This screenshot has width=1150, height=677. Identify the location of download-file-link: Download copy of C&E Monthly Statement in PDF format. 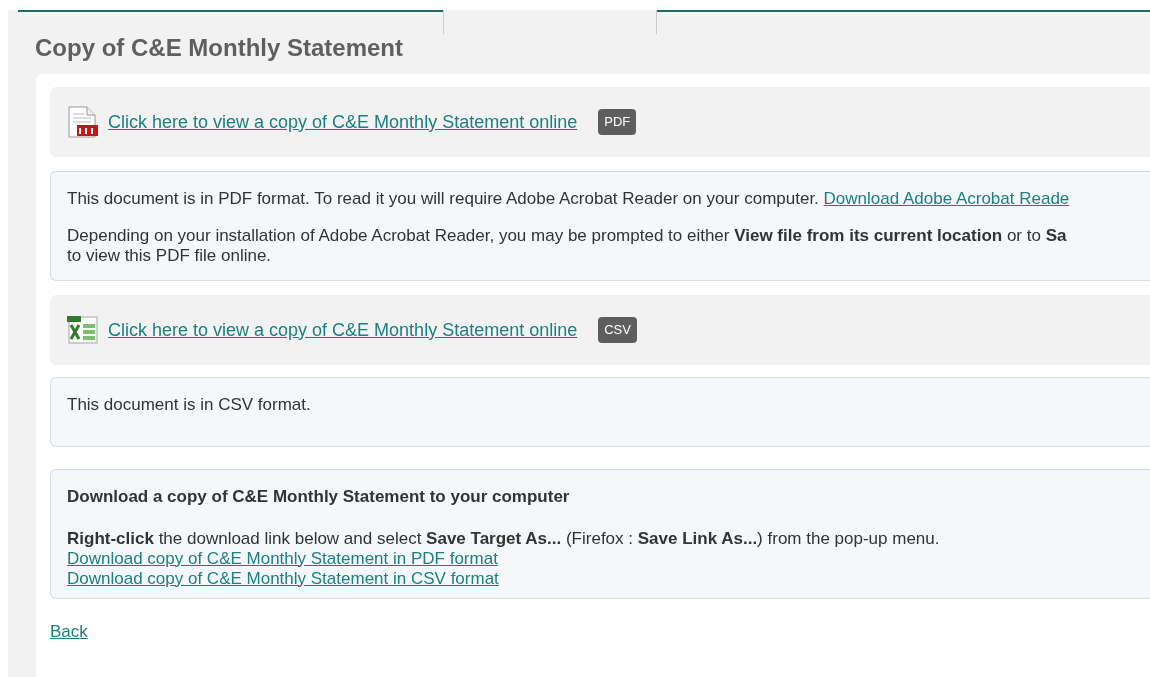
(282, 558).